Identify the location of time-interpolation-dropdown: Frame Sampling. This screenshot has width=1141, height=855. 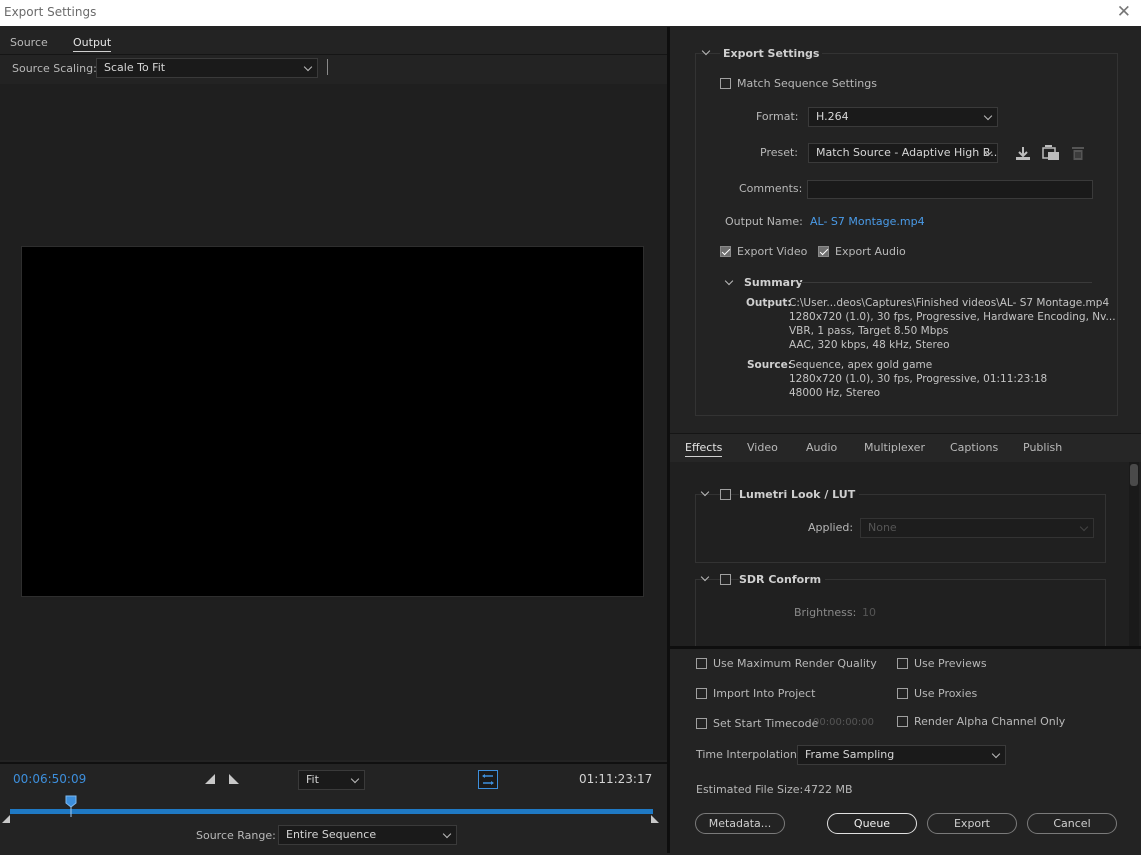
(901, 755).